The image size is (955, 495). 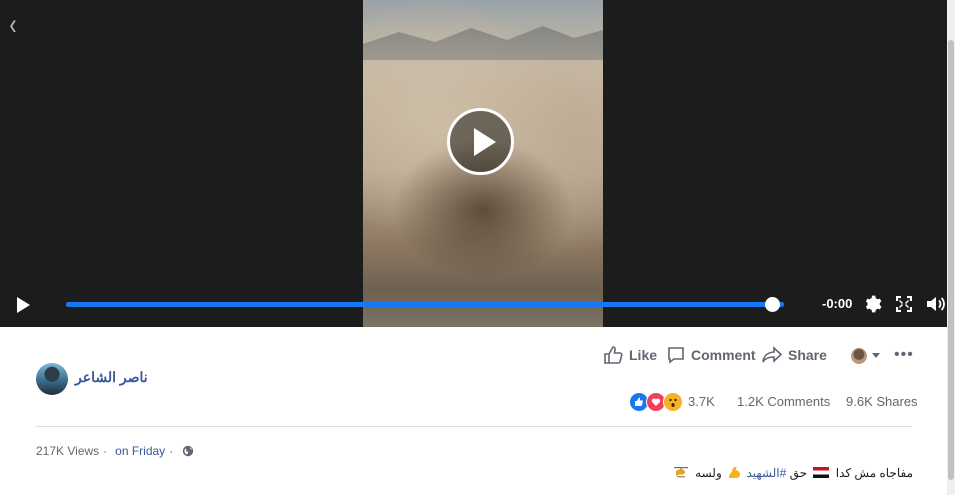 I want to click on chevron-down-icon, so click(x=876, y=355).